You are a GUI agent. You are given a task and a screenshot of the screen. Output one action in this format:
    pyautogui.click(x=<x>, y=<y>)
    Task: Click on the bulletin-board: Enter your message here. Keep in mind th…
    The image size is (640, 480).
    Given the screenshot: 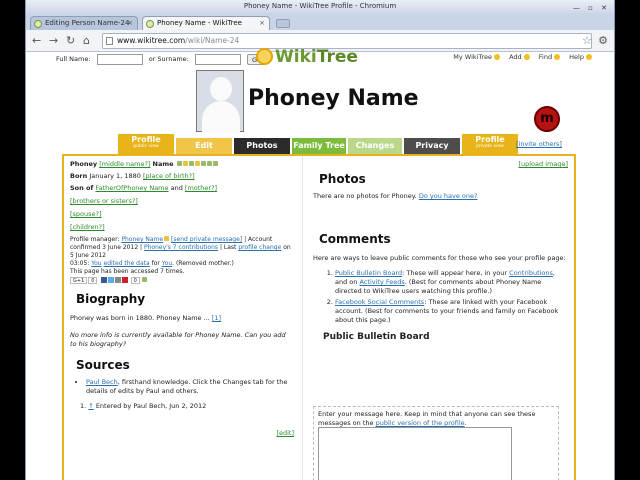 What is the action you would take?
    pyautogui.click(x=436, y=443)
    